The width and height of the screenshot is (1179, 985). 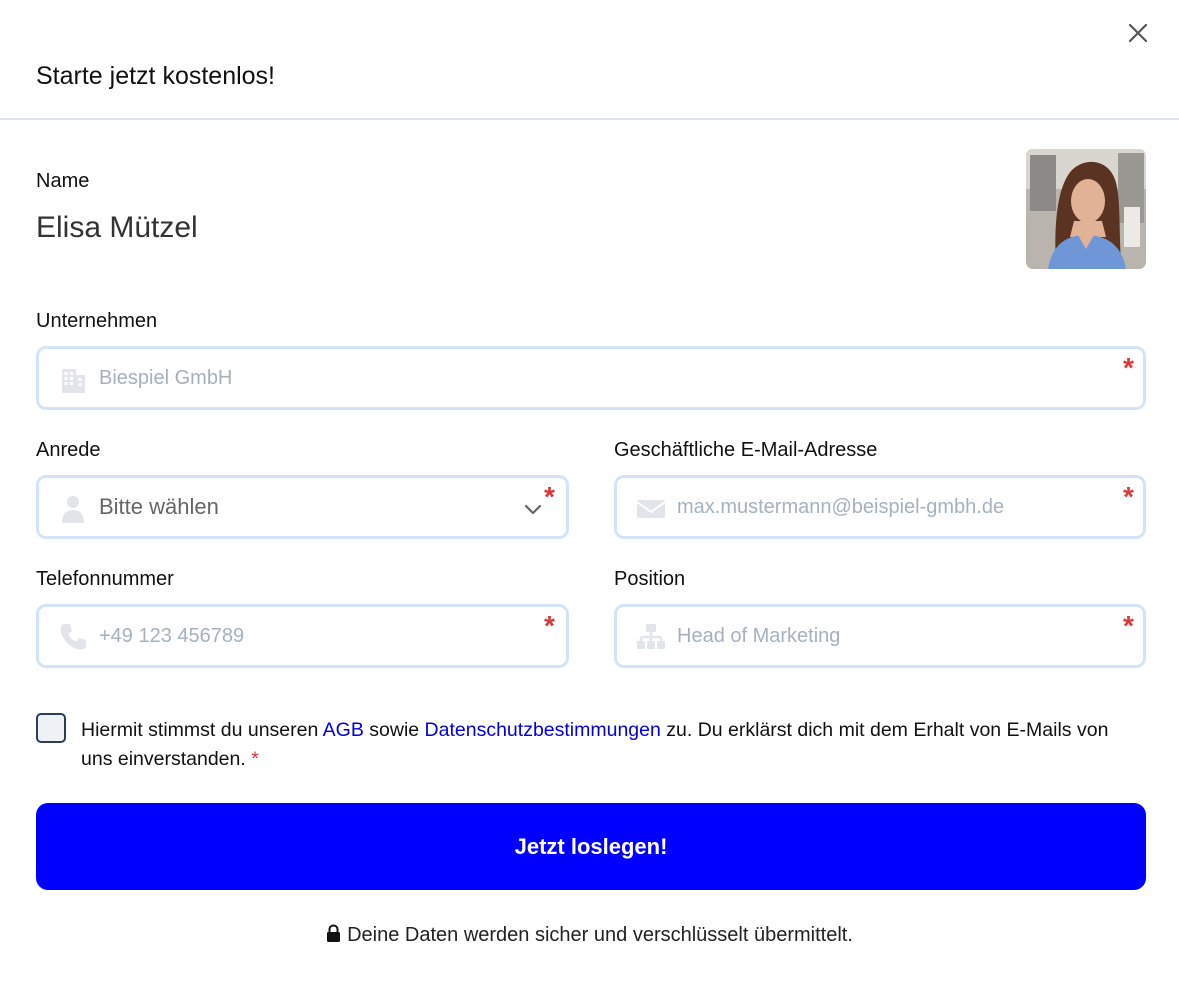 What do you see at coordinates (73, 381) in the screenshot?
I see `building-icon` at bounding box center [73, 381].